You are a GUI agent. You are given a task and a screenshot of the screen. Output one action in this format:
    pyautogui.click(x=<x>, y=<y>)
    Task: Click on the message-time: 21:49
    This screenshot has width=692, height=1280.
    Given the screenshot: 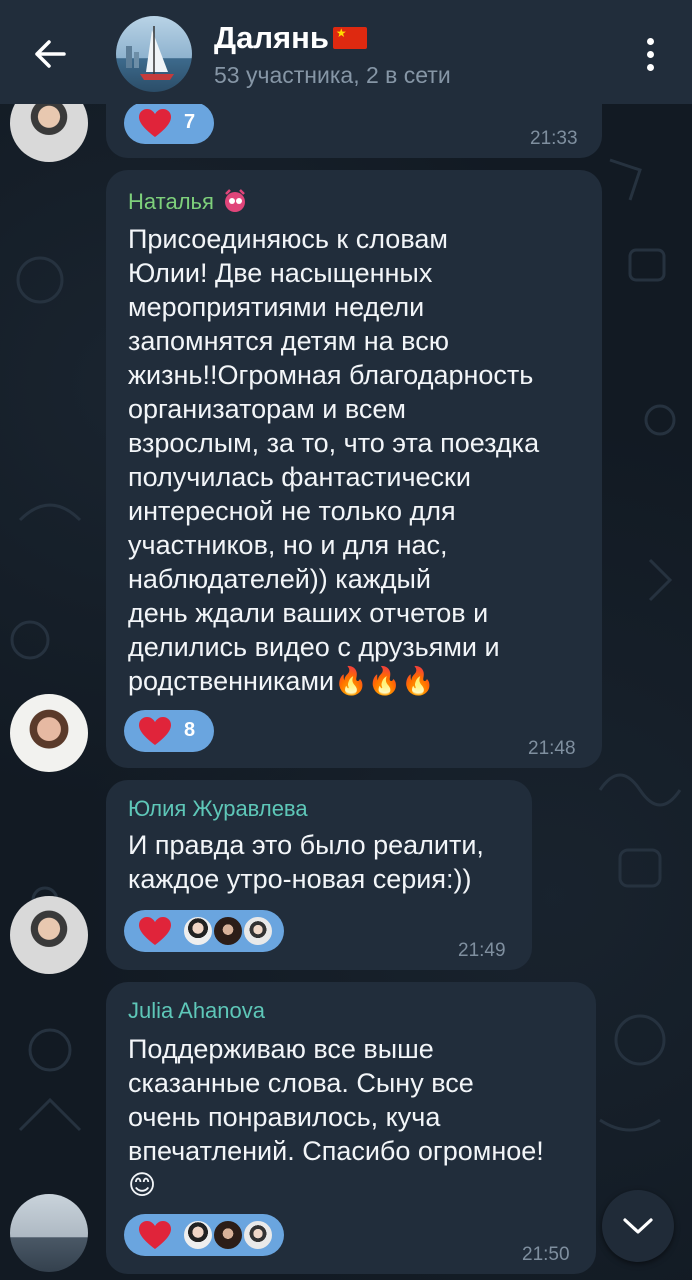 What is the action you would take?
    pyautogui.click(x=482, y=950)
    